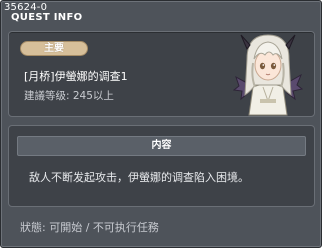 The image size is (322, 248). Describe the element at coordinates (76, 76) in the screenshot. I see `quest-name: [月桥]伊螢娜的调查1` at that location.